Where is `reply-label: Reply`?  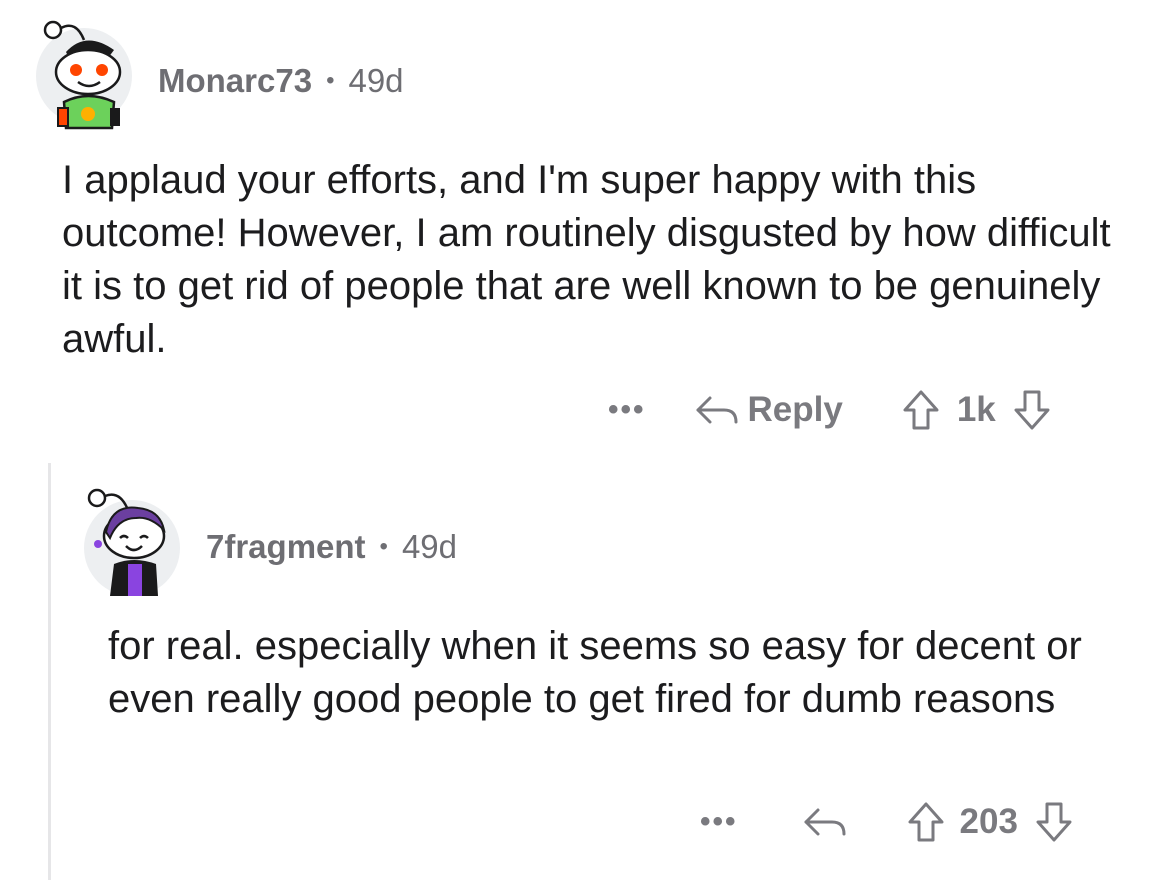 reply-label: Reply is located at coordinates (795, 409).